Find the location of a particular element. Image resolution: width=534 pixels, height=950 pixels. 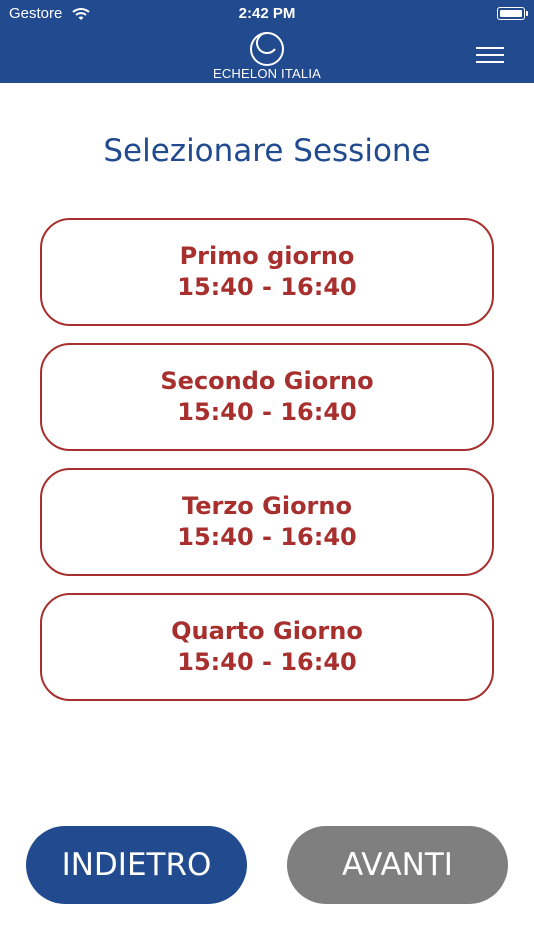

session-option-4: Quarto Giorno 15:40 - 16:40 is located at coordinates (267, 647).